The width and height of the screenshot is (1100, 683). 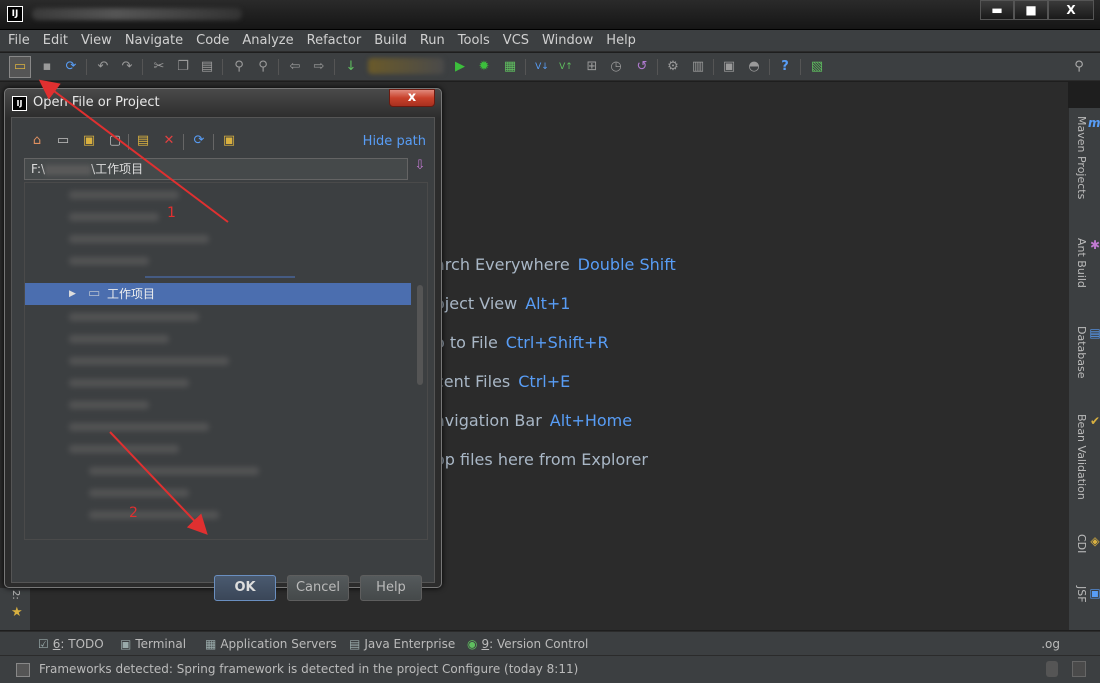 I want to click on path-input: F:\ \工作项目, so click(x=216, y=169).